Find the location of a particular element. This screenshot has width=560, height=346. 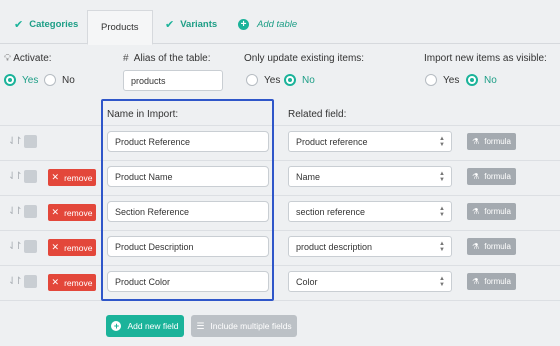

include-multiple-fields-button: ☰ Include multiple fields is located at coordinates (244, 326).